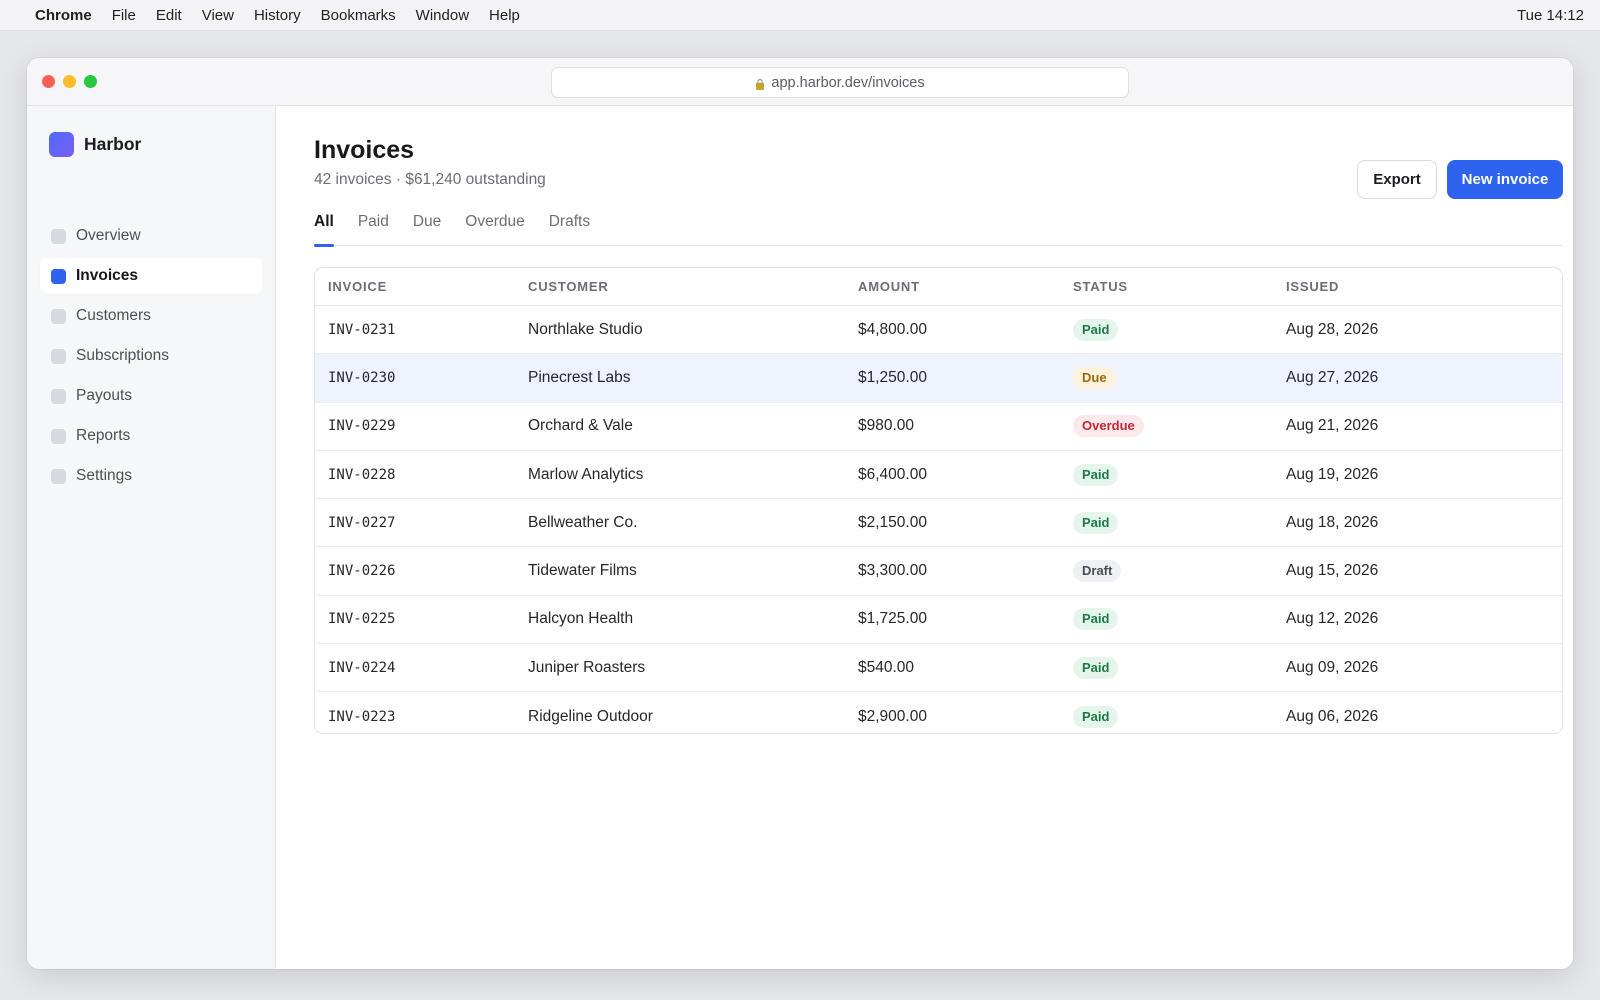 Image resolution: width=1600 pixels, height=1000 pixels. I want to click on sidebar-item-settings: Settings, so click(151, 476).